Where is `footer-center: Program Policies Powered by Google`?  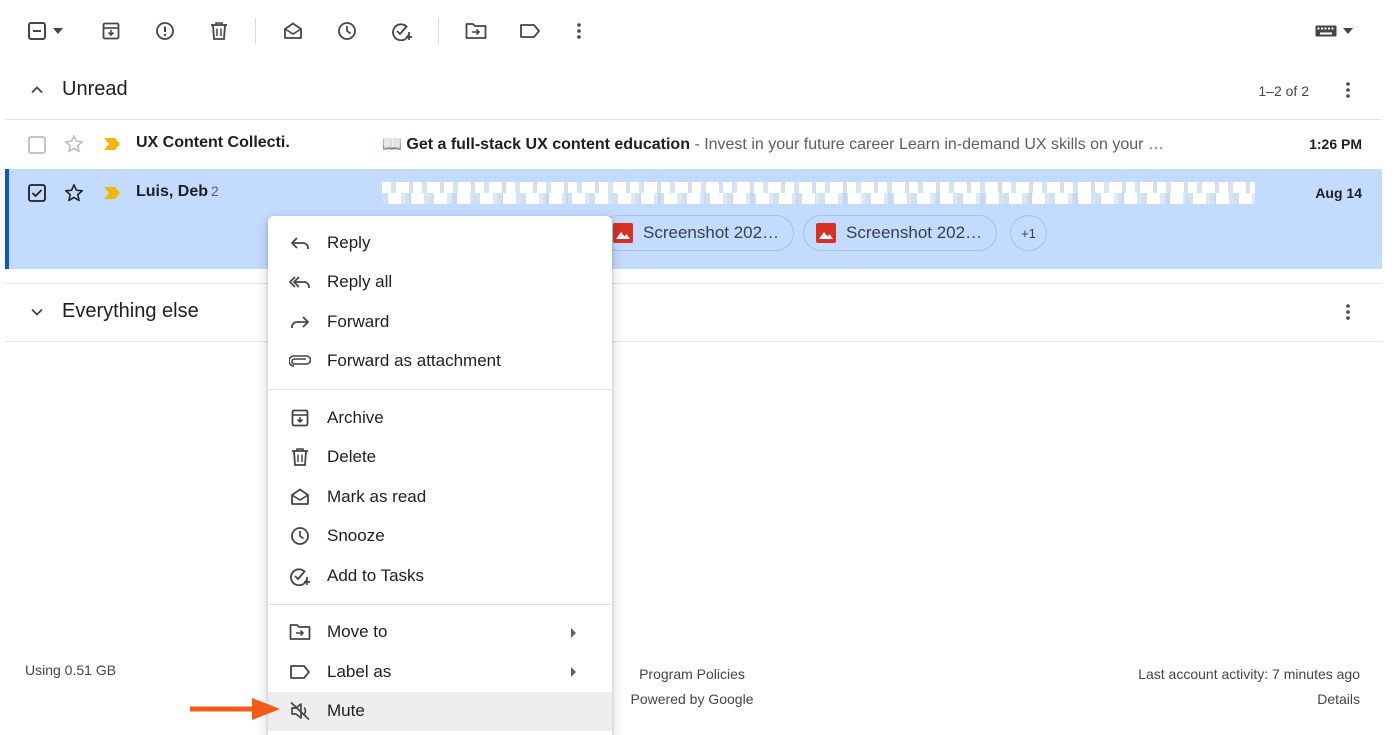 footer-center: Program Policies Powered by Google is located at coordinates (692, 687).